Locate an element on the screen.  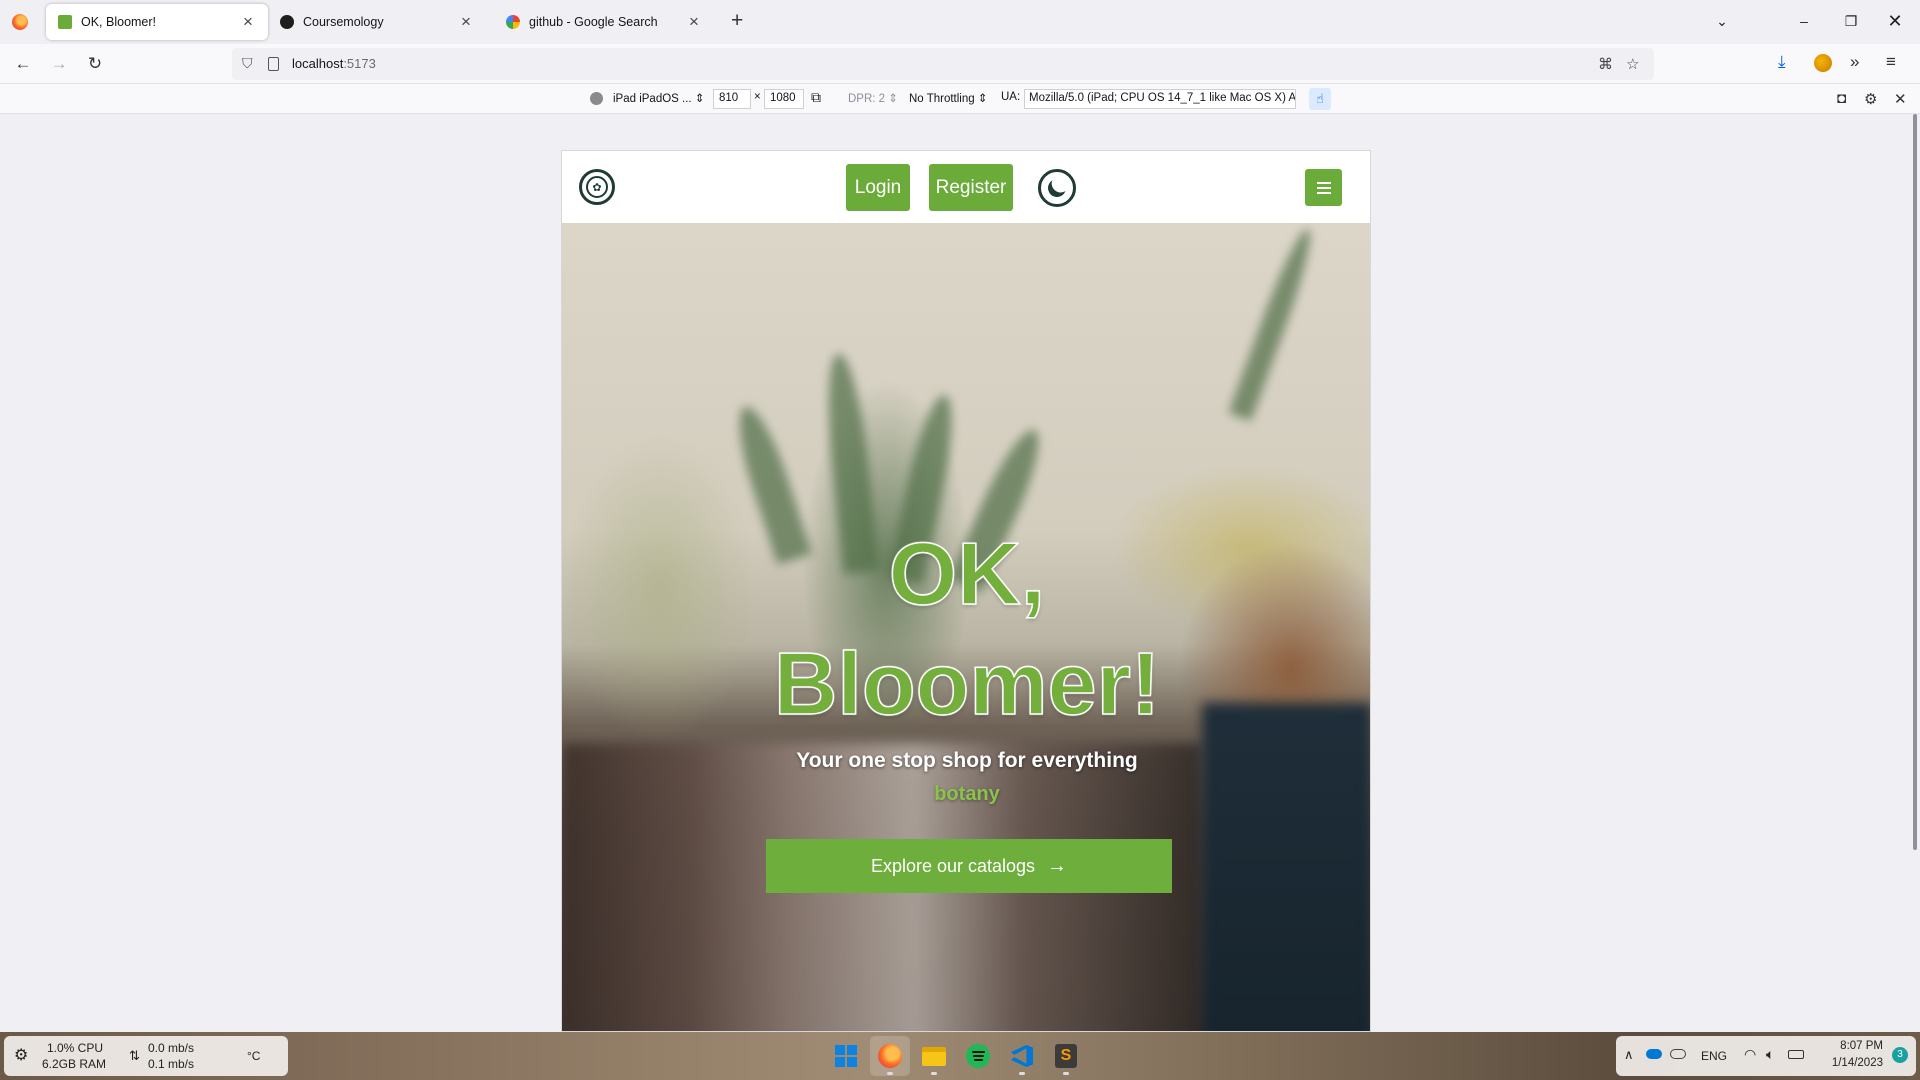
minimize-icon: – is located at coordinates (1804, 21).